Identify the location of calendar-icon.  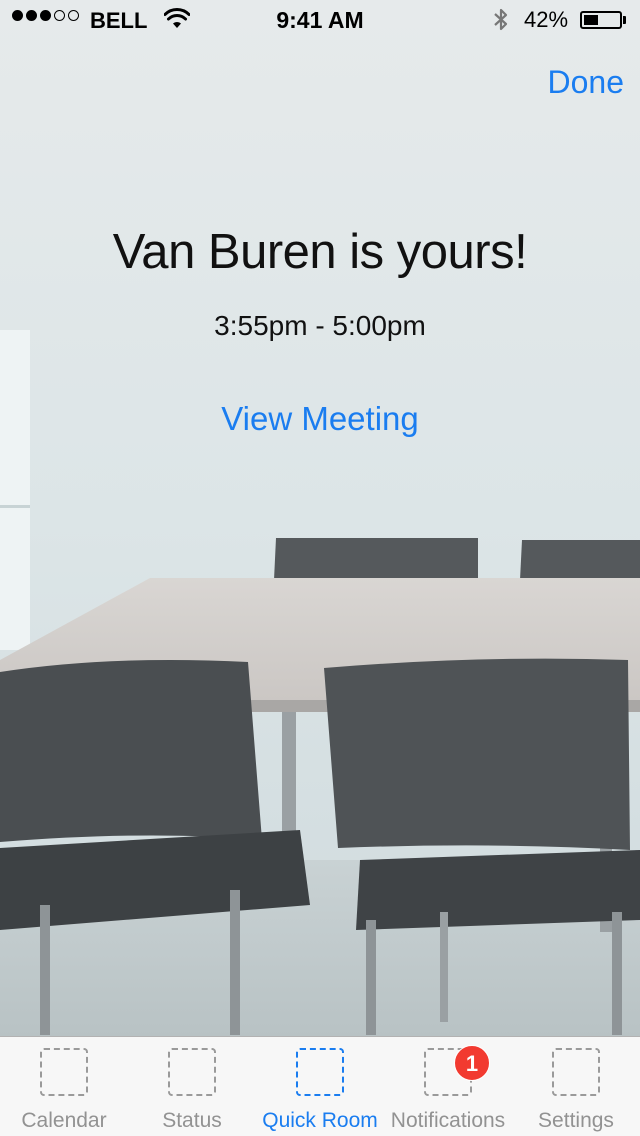
(64, 1072).